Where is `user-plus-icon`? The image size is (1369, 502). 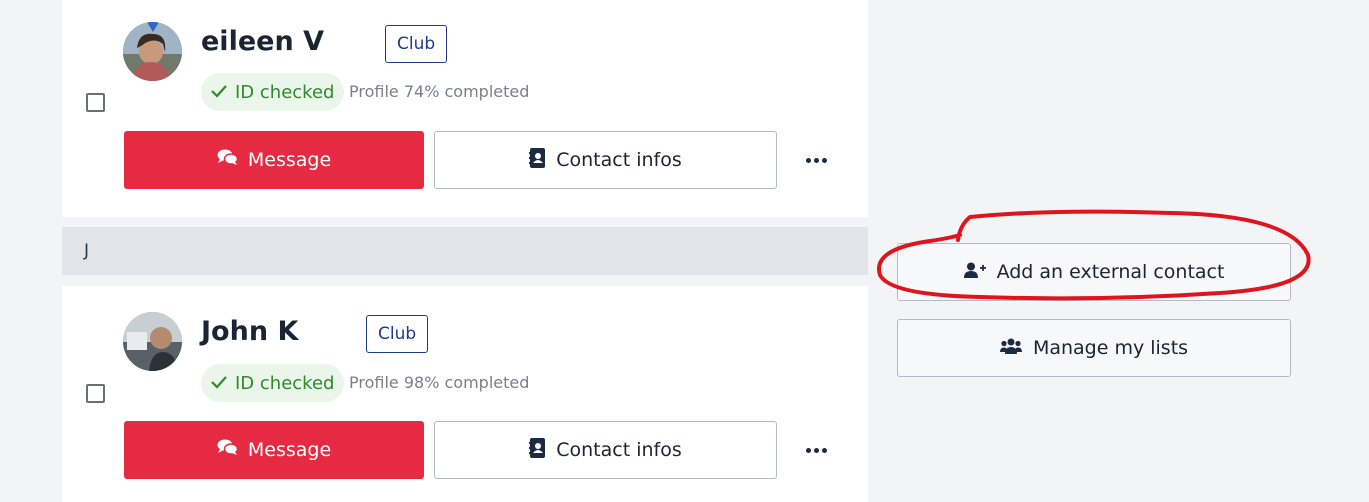 user-plus-icon is located at coordinates (974, 272).